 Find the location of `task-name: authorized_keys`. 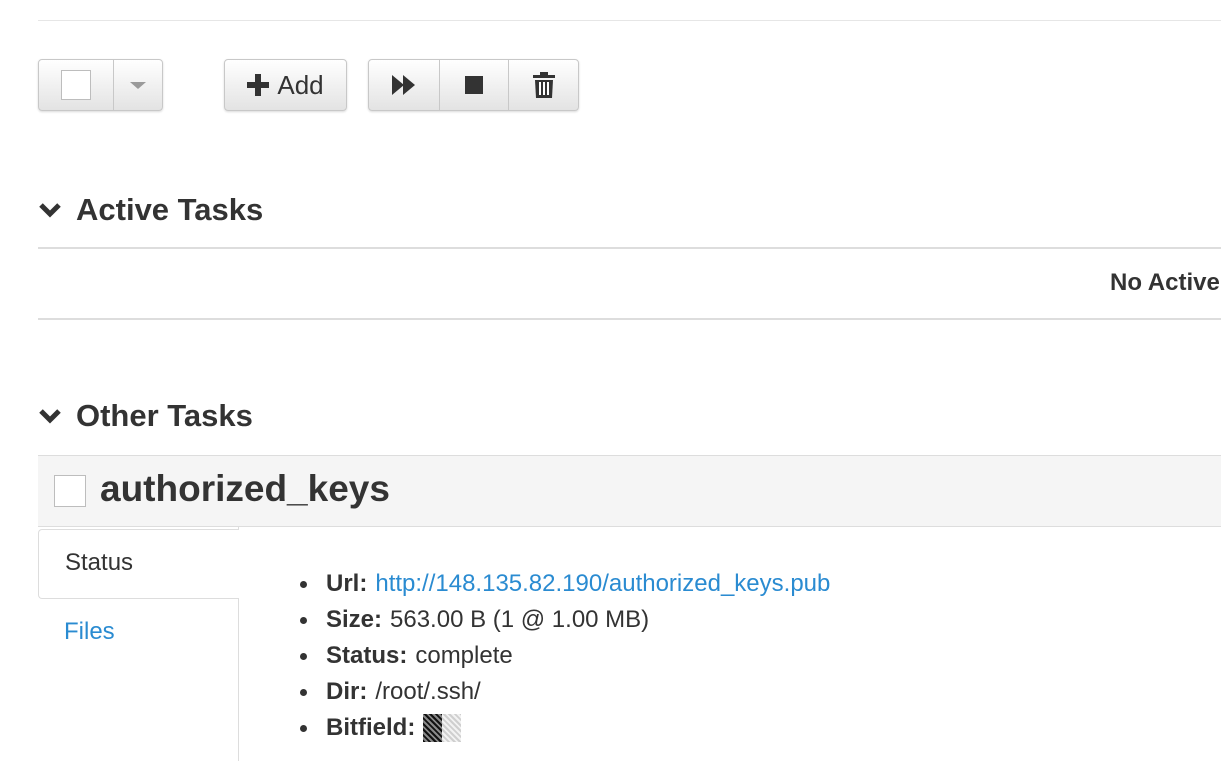

task-name: authorized_keys is located at coordinates (245, 488).